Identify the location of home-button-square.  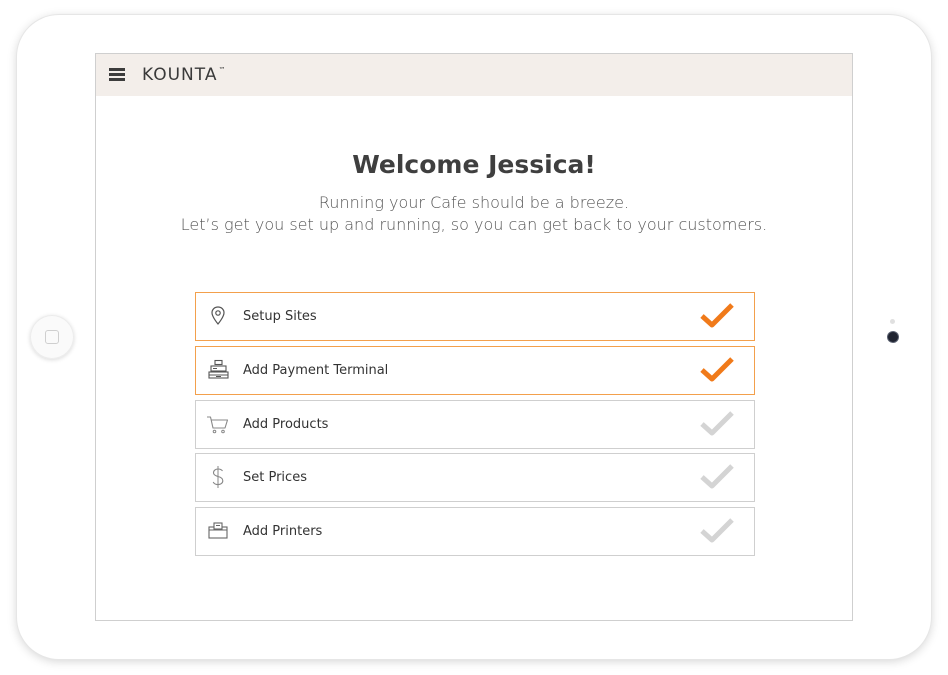
(52, 337).